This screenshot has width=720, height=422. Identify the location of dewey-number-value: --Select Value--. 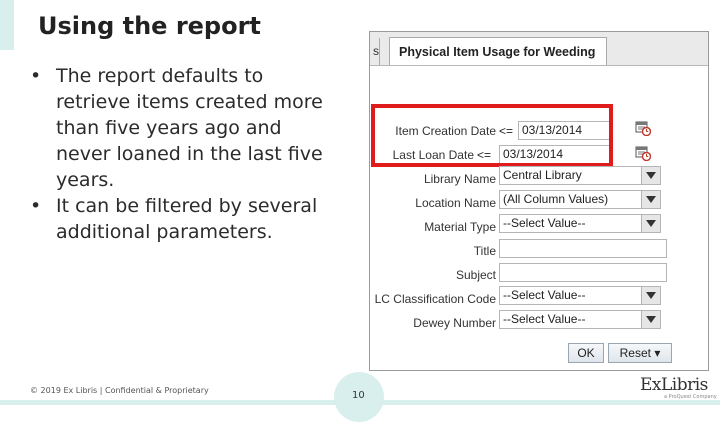
(544, 319).